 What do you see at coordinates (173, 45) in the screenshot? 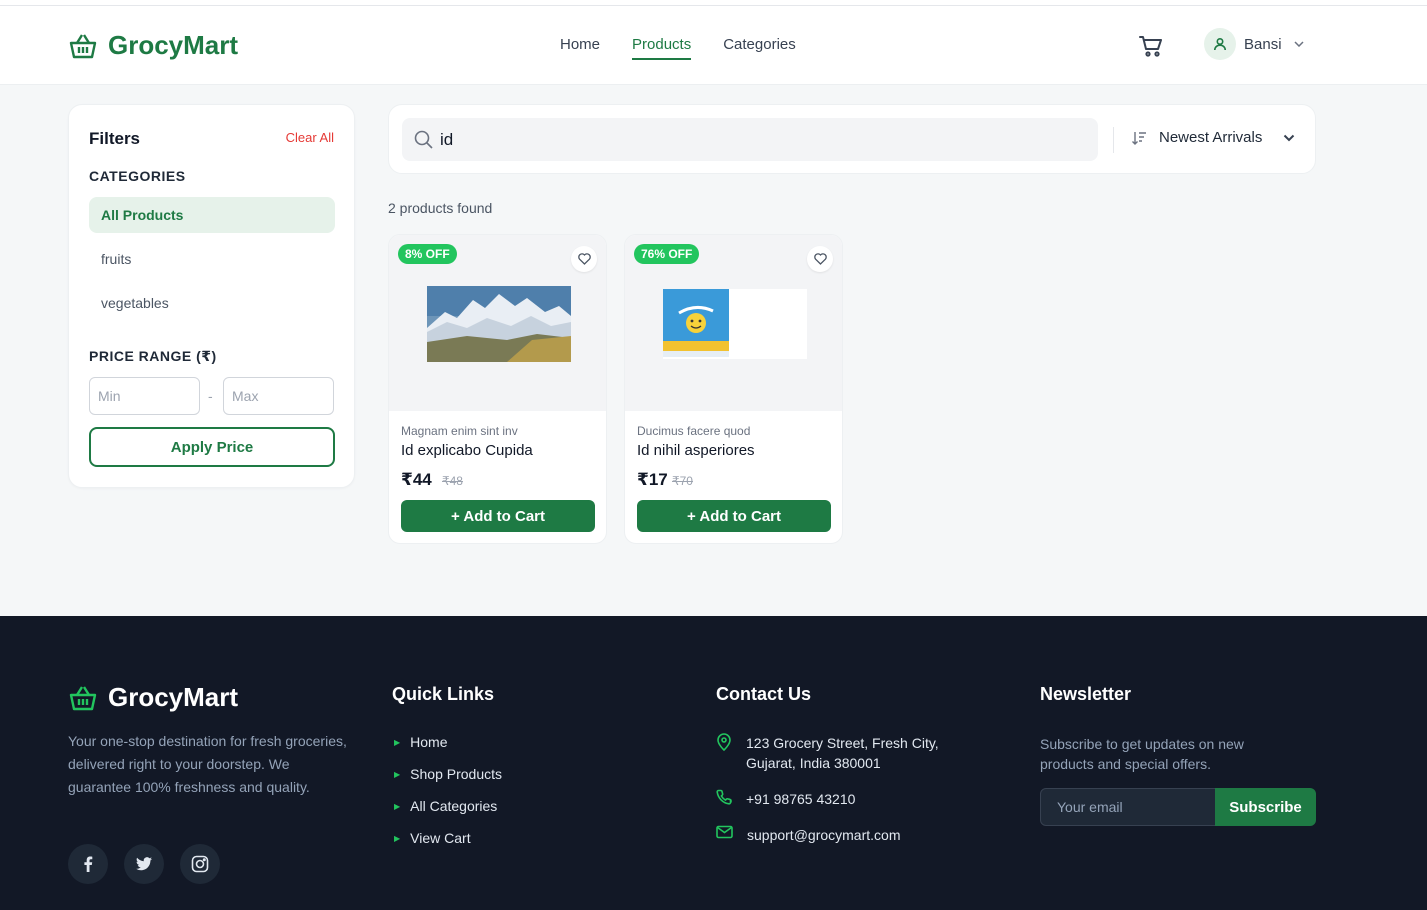
I see `brand-name: GrocyMart` at bounding box center [173, 45].